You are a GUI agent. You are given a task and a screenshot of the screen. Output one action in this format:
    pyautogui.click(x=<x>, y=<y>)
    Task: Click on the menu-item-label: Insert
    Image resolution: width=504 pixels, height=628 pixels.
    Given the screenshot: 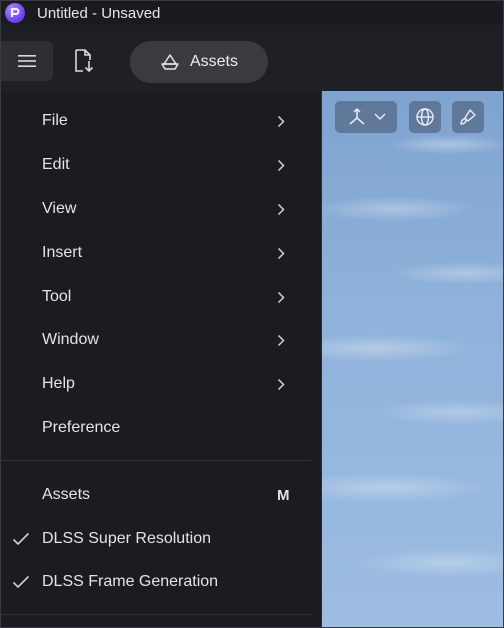 What is the action you would take?
    pyautogui.click(x=62, y=252)
    